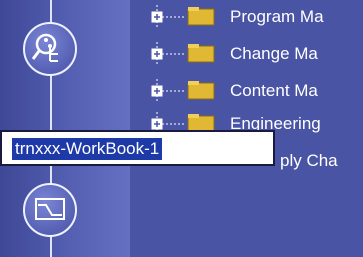 This screenshot has width=363, height=257. I want to click on tree-item: Program Ma, so click(246, 17).